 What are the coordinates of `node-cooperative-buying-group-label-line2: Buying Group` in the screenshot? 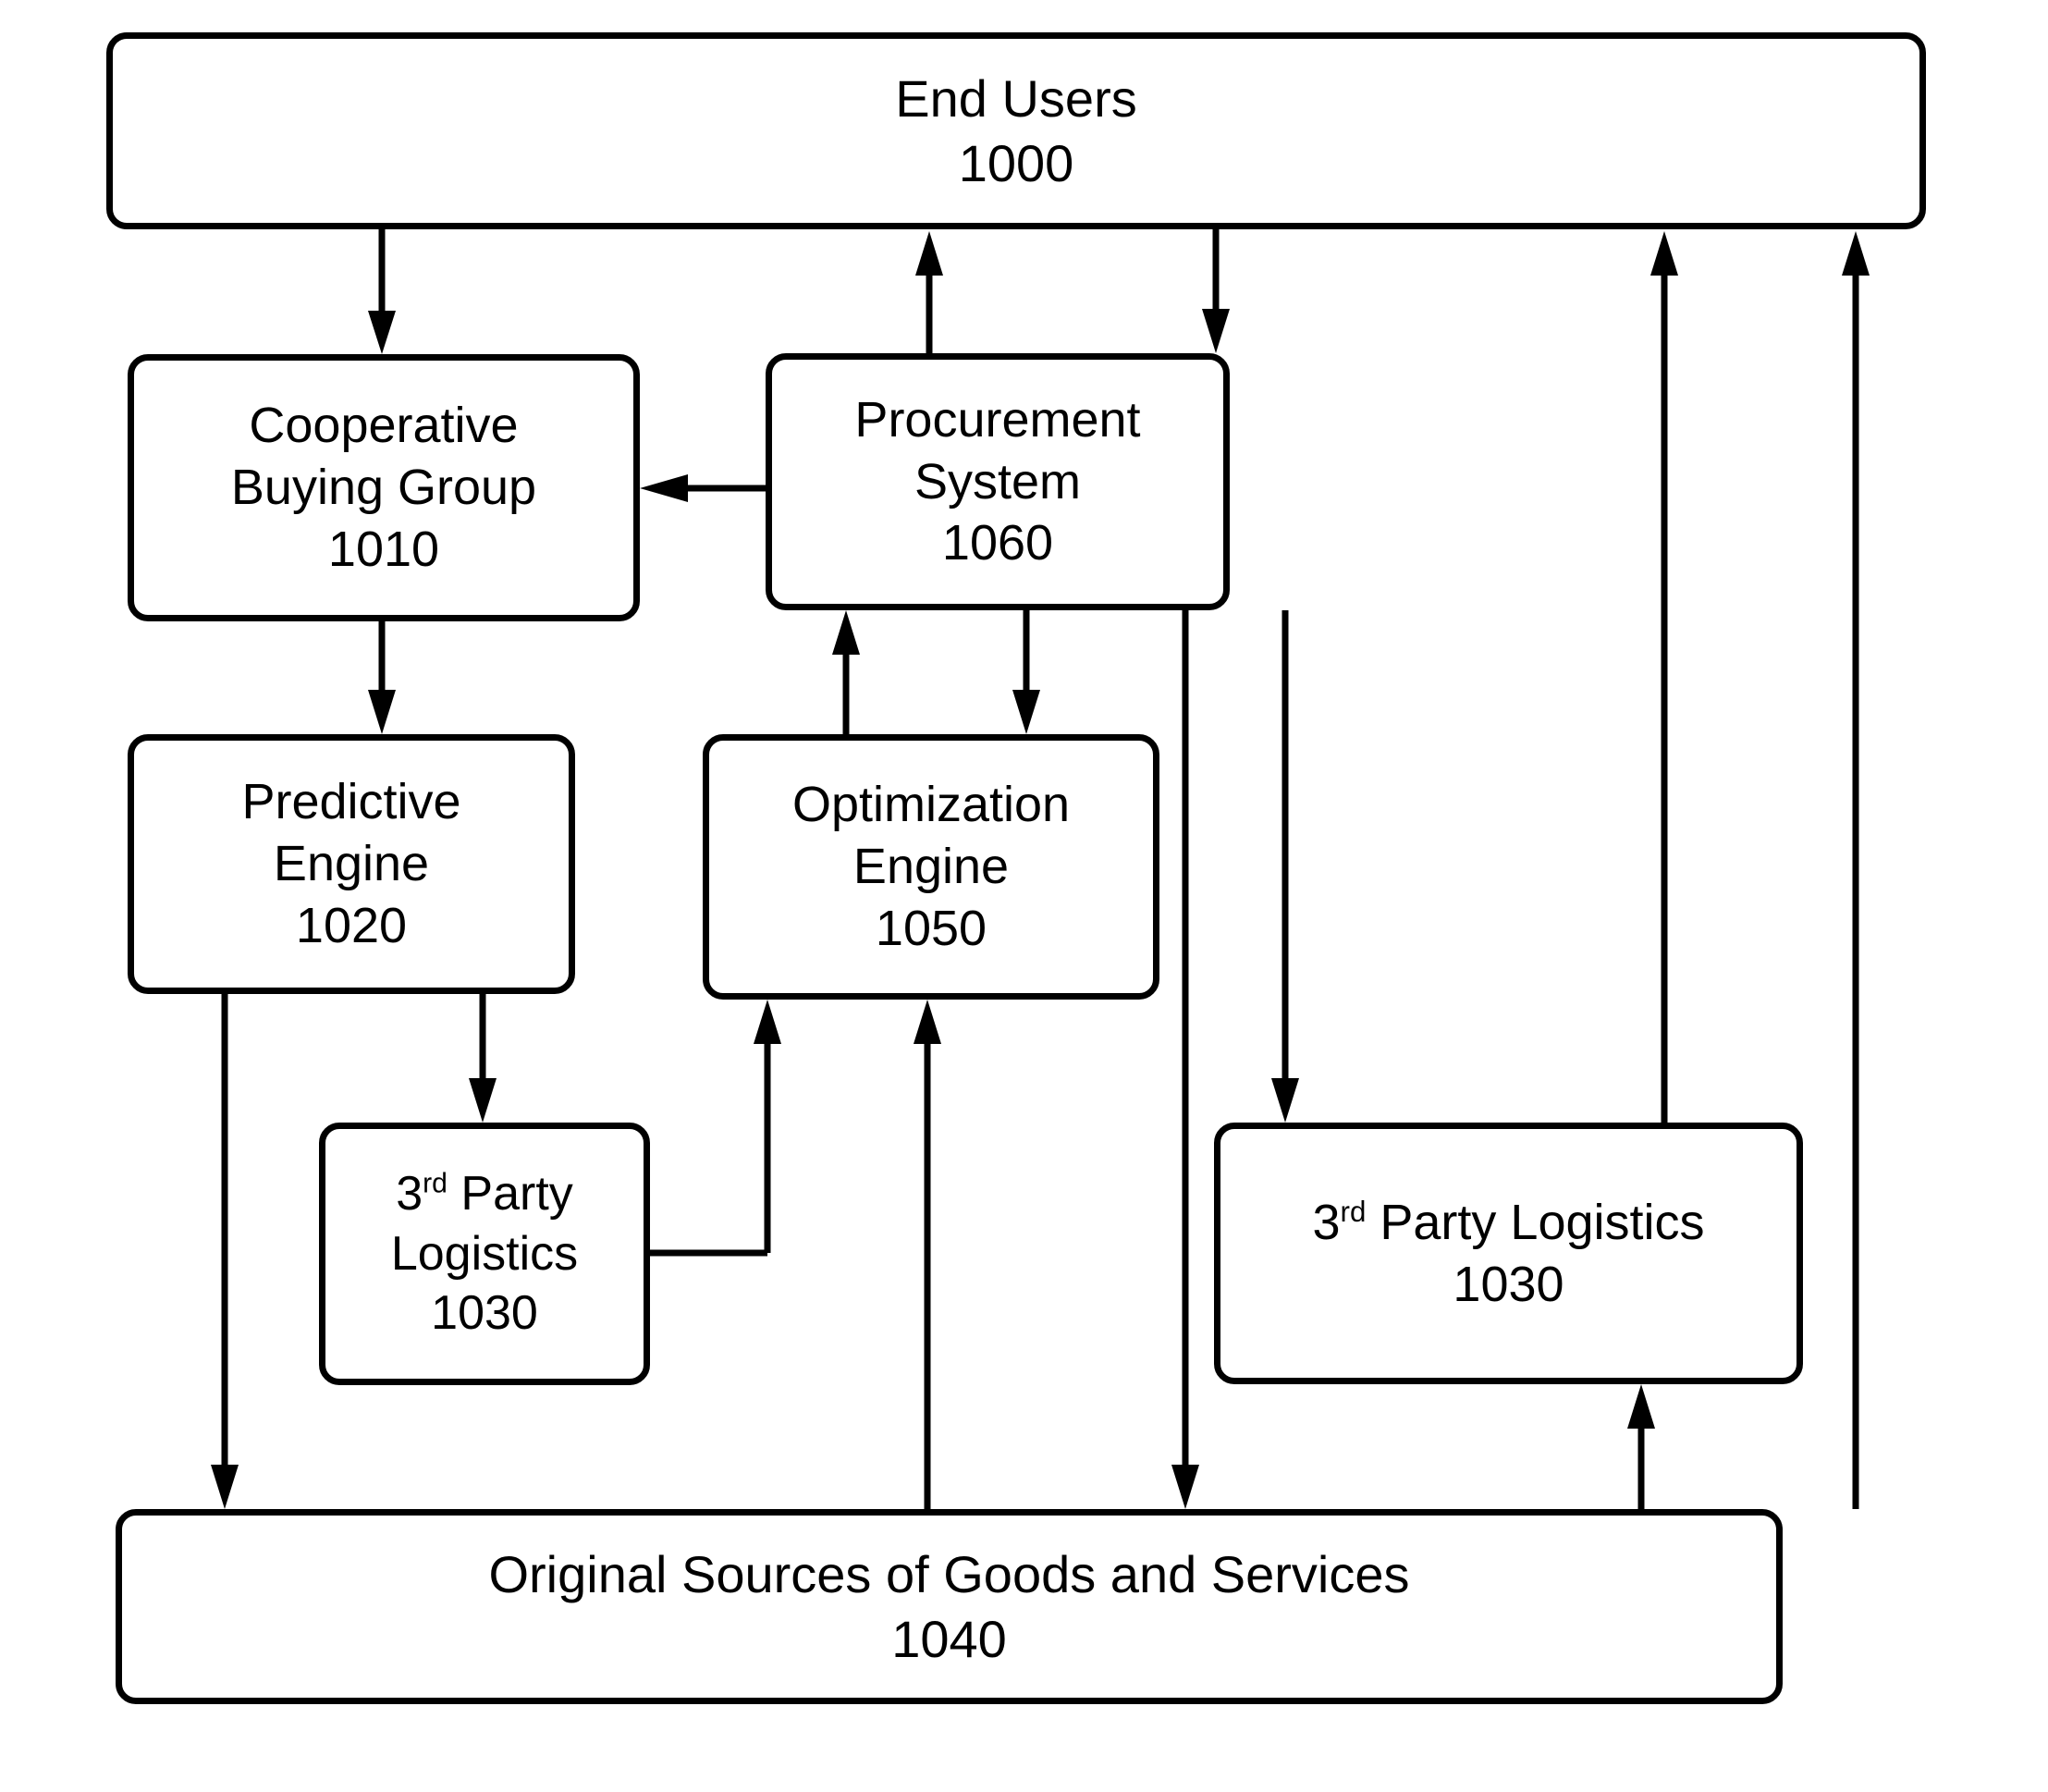 It's located at (383, 488).